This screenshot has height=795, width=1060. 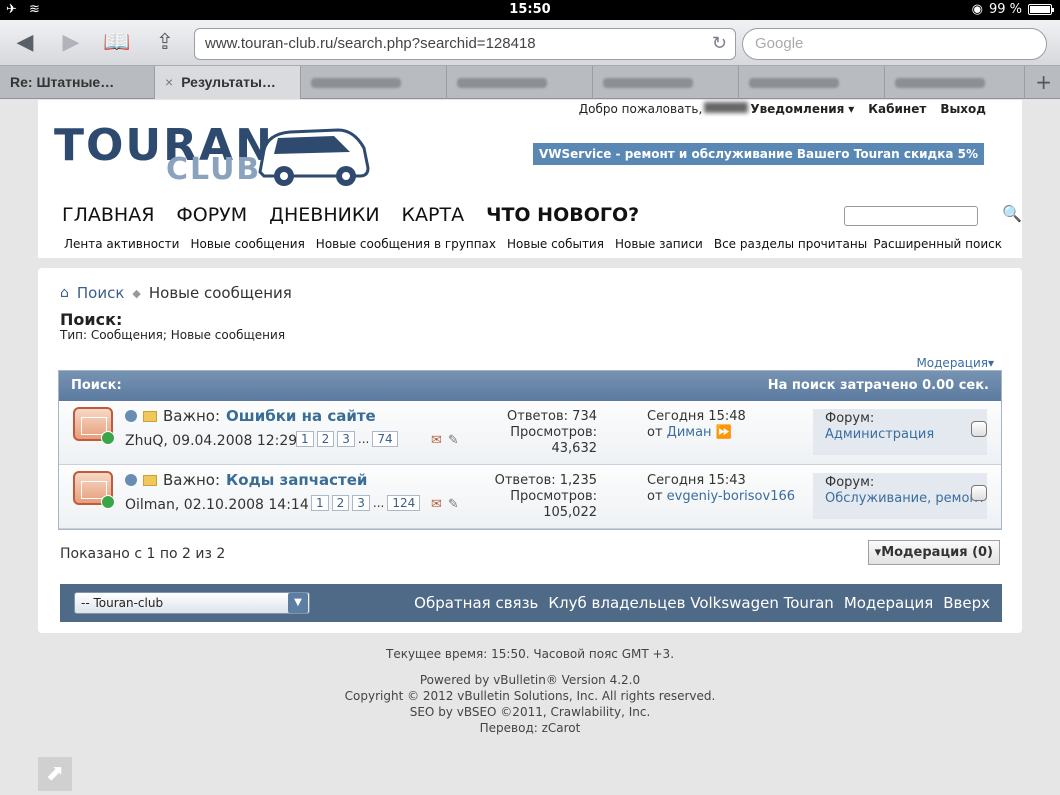 What do you see at coordinates (211, 215) in the screenshot?
I see `nav-forum: ФОРУМ` at bounding box center [211, 215].